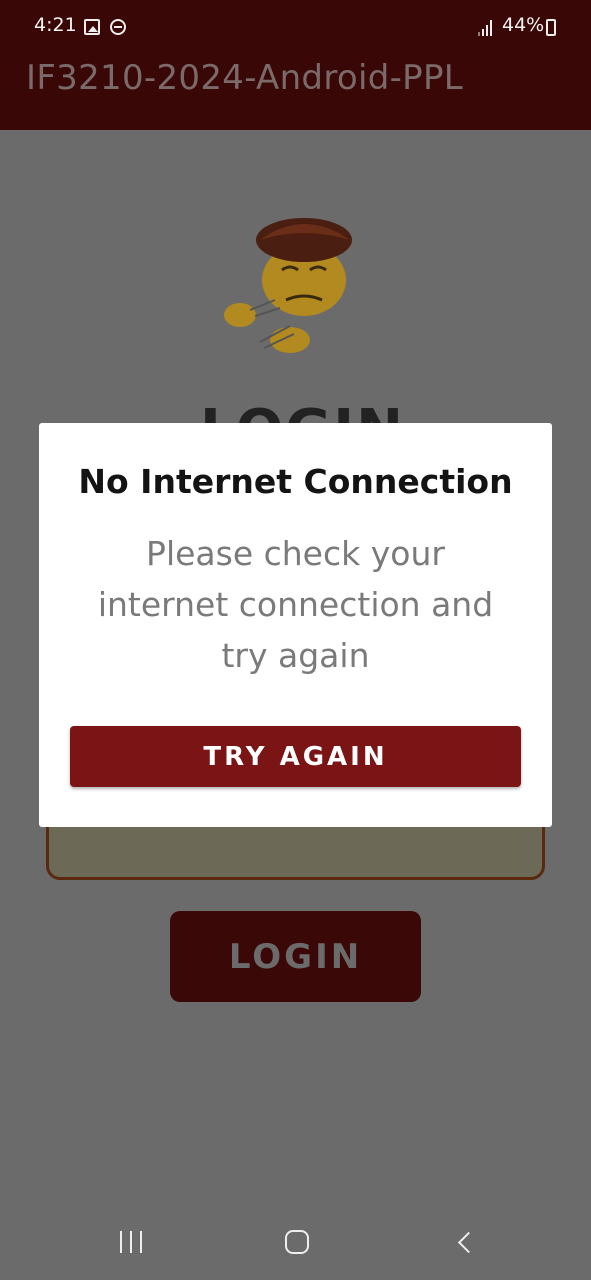 Image resolution: width=591 pixels, height=1280 pixels. Describe the element at coordinates (295, 655) in the screenshot. I see `dialog-message-line: try again` at that location.